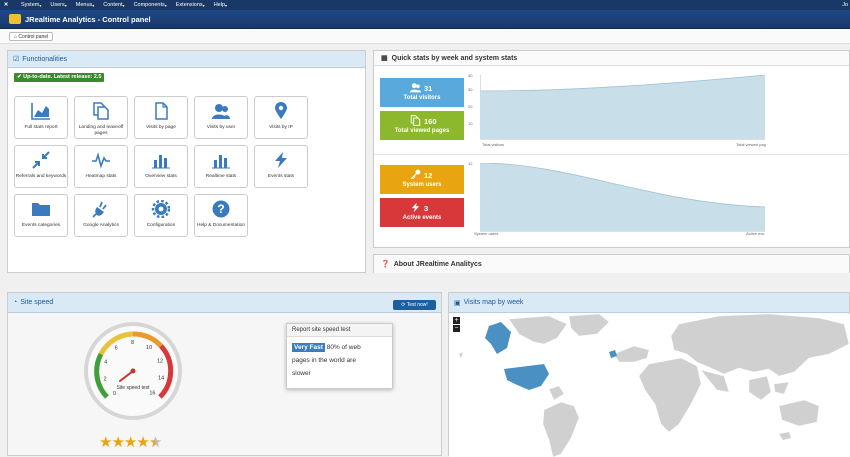  I want to click on test-now-button: ⟳ Test now!, so click(414, 305).